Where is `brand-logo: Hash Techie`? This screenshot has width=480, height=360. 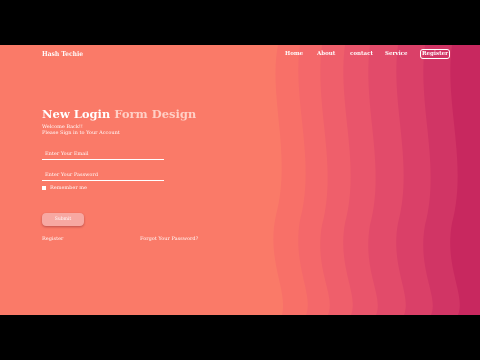 brand-logo: Hash Techie is located at coordinates (62, 54).